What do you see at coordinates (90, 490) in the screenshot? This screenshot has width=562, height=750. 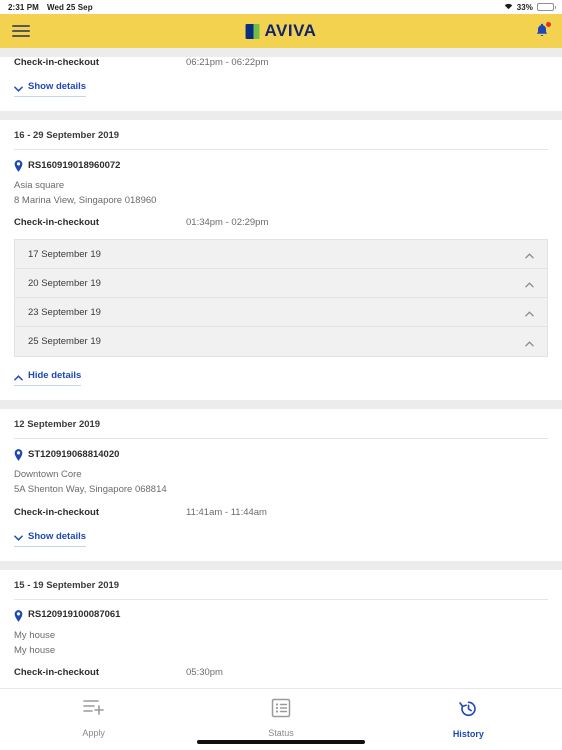 I see `record-place-address: 5A Shenton Way, Singapore 068814` at bounding box center [90, 490].